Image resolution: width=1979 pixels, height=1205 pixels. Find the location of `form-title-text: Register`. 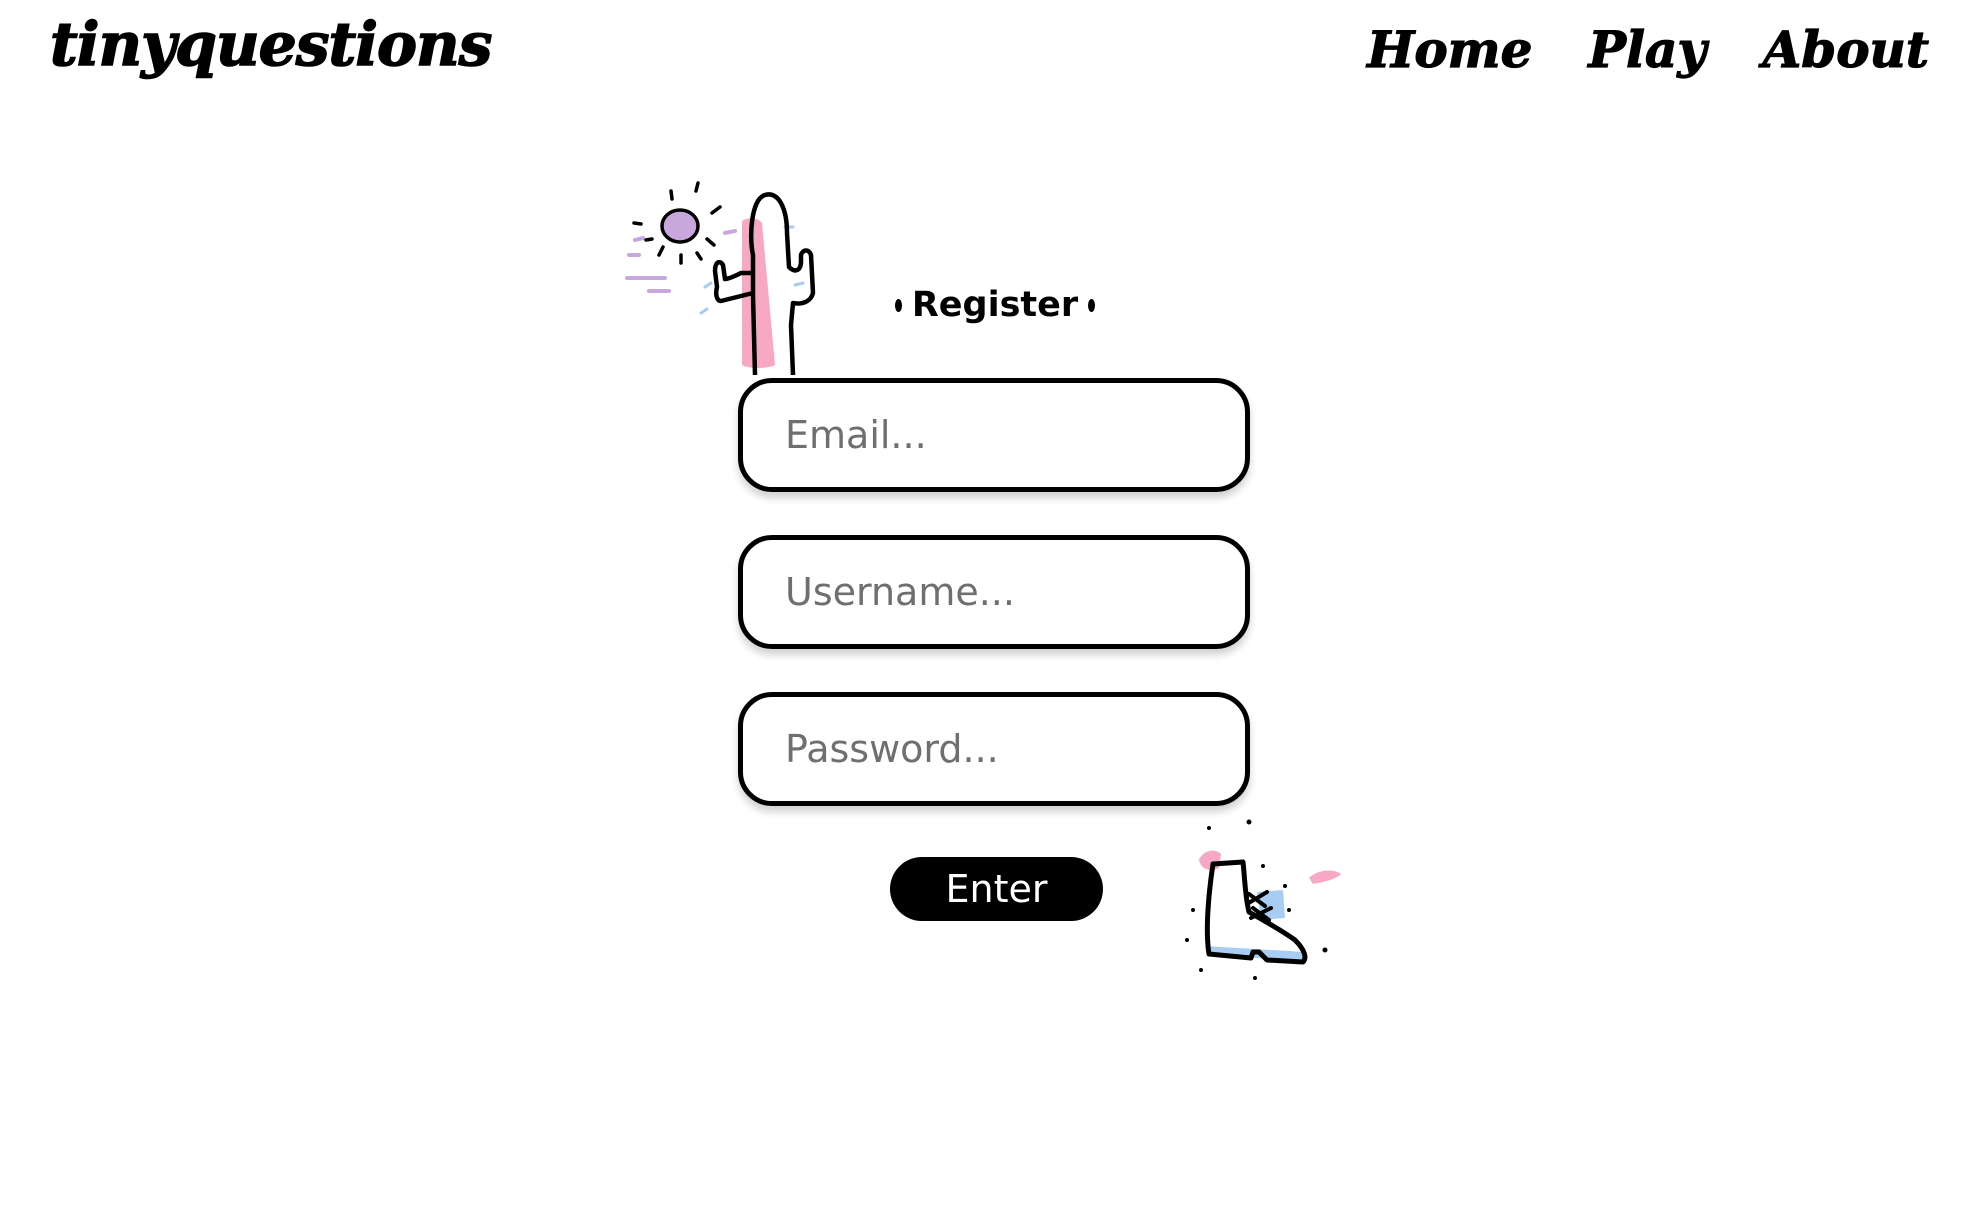

form-title-text: Register is located at coordinates (995, 305).